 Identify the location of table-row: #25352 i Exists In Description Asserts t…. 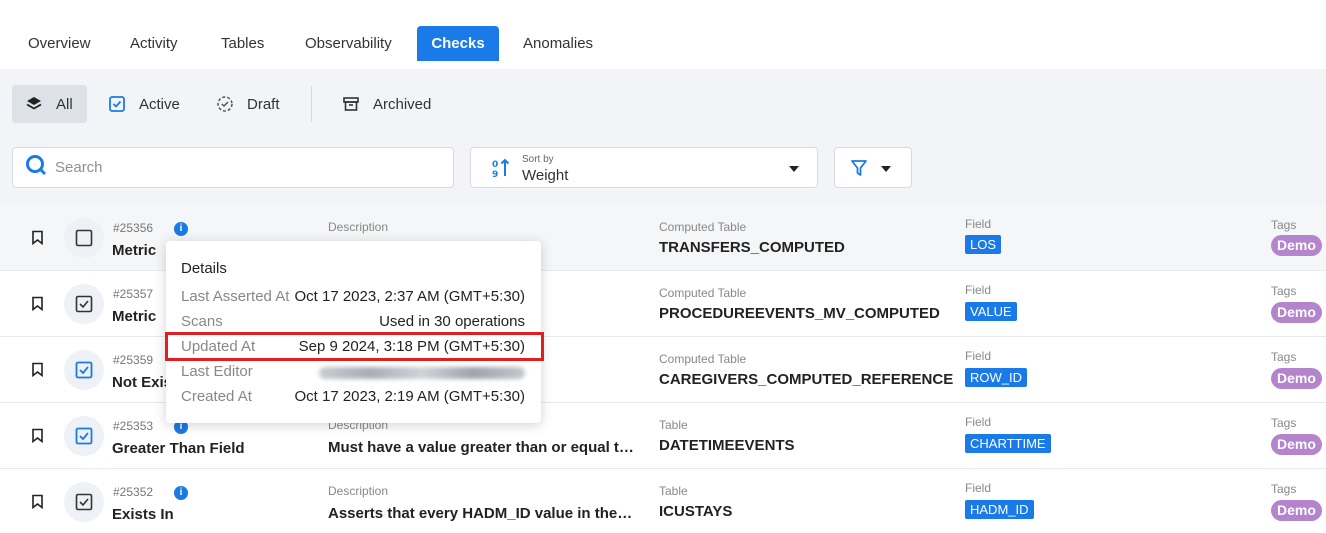
(663, 501).